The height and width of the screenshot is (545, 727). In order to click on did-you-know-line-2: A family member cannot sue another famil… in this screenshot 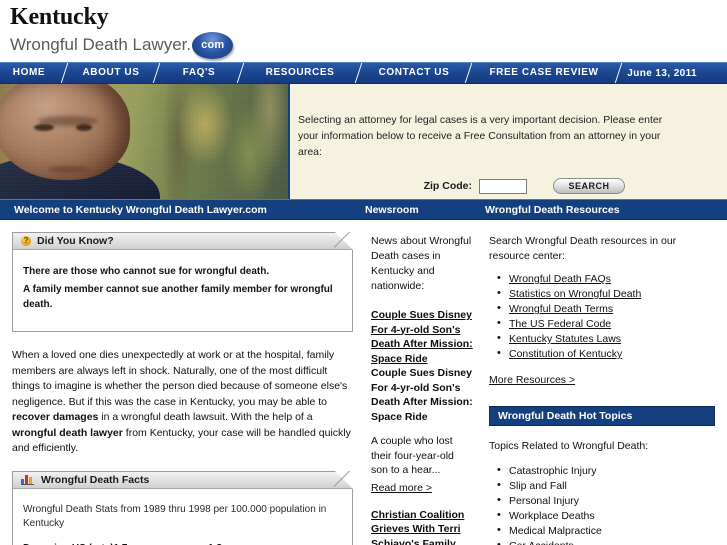, I will do `click(178, 297)`.